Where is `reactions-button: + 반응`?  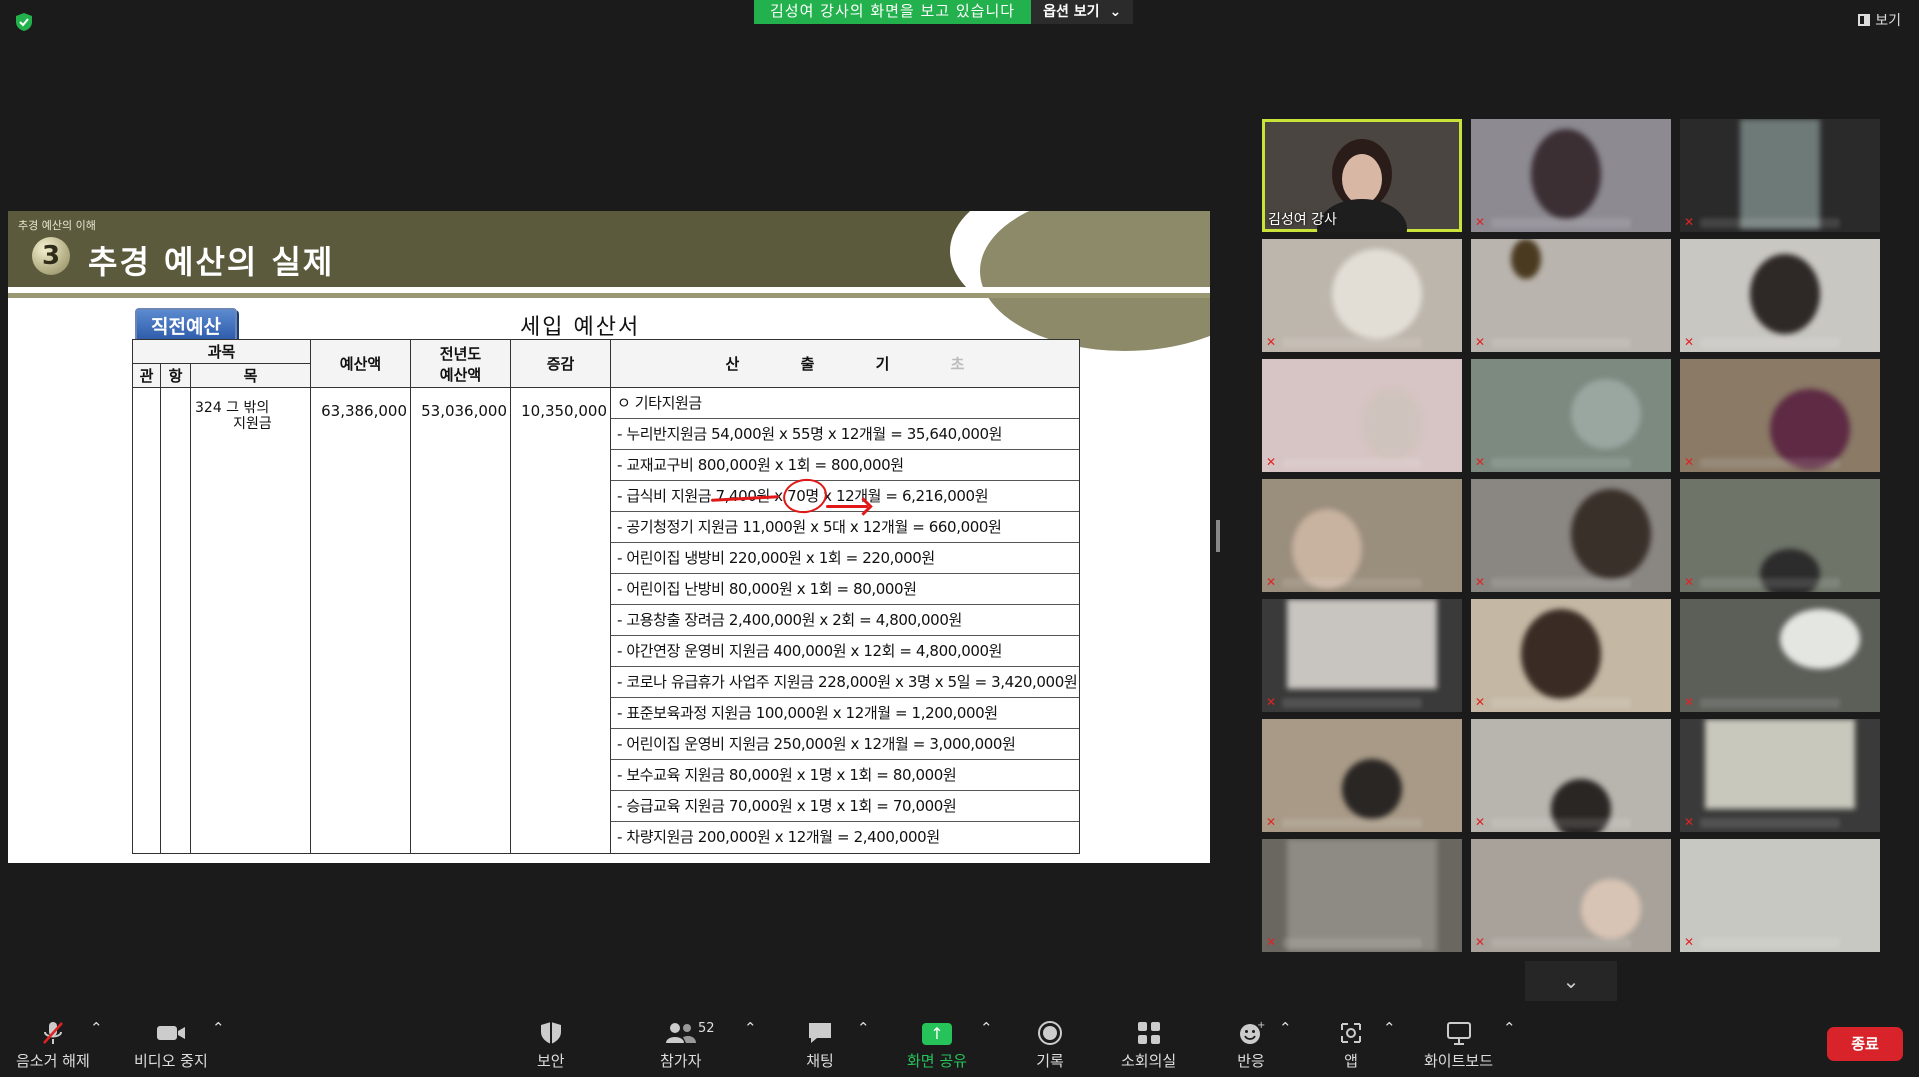
reactions-button: + 반응 is located at coordinates (1251, 1045).